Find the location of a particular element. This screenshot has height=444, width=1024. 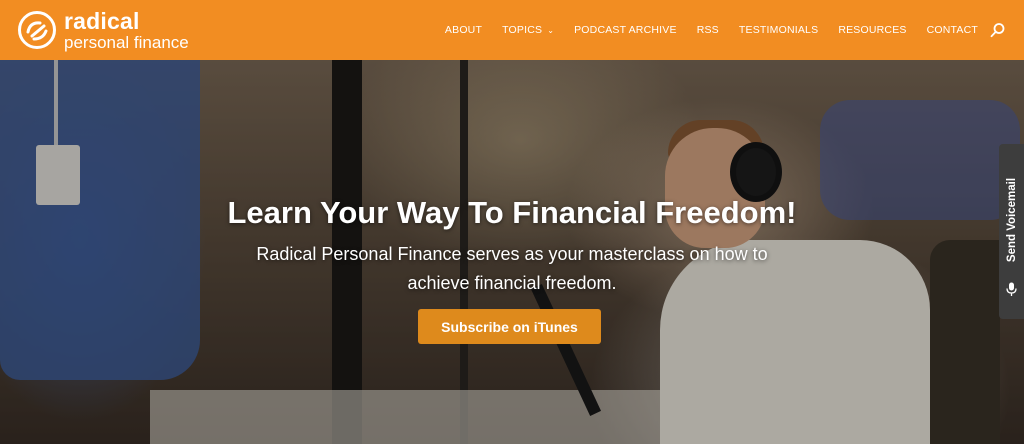

send-voicemail-label: Send Voicemail is located at coordinates (1011, 219).